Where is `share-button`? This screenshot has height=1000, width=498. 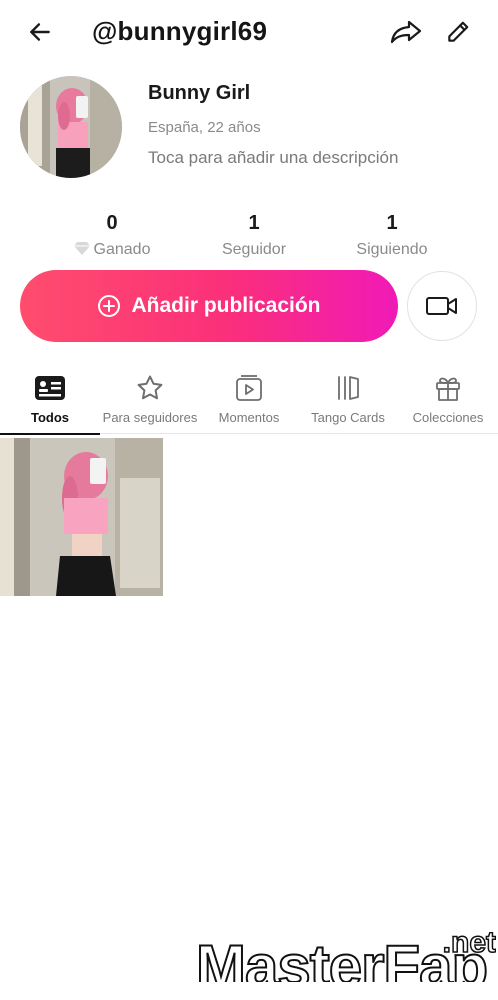 share-button is located at coordinates (406, 32).